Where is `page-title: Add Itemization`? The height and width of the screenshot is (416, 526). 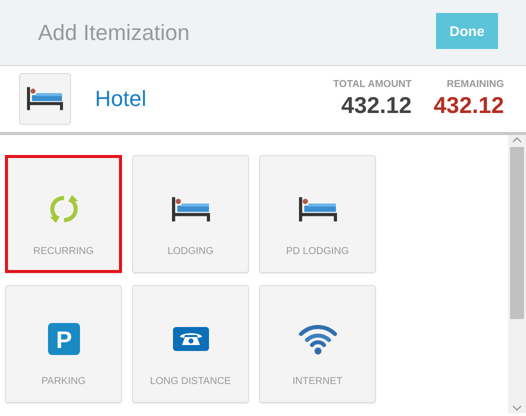
page-title: Add Itemization is located at coordinates (114, 33).